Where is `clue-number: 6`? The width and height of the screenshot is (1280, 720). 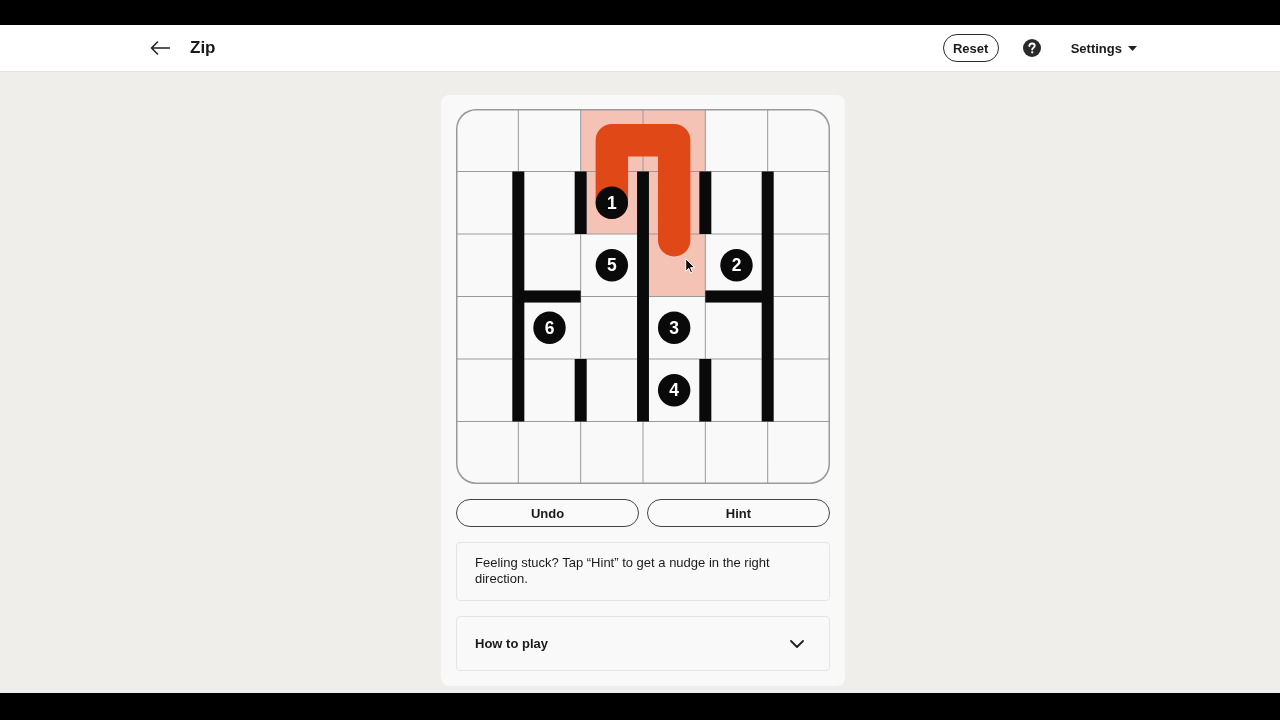
clue-number: 6 is located at coordinates (549, 327).